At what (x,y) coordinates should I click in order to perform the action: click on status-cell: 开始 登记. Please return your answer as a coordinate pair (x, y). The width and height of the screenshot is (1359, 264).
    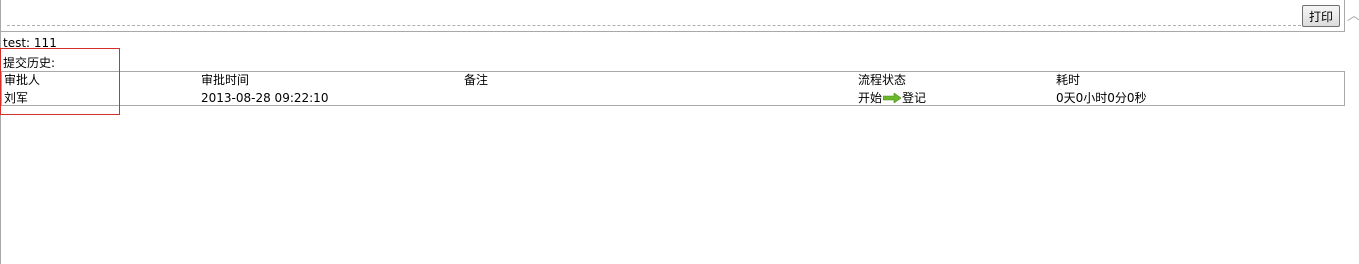
    Looking at the image, I should click on (892, 98).